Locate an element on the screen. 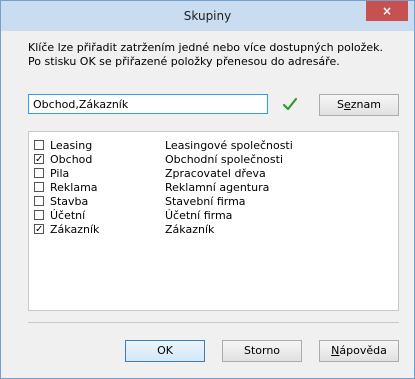 The width and height of the screenshot is (415, 379). list-item: Pila Zpracovatel dřeva is located at coordinates (214, 173).